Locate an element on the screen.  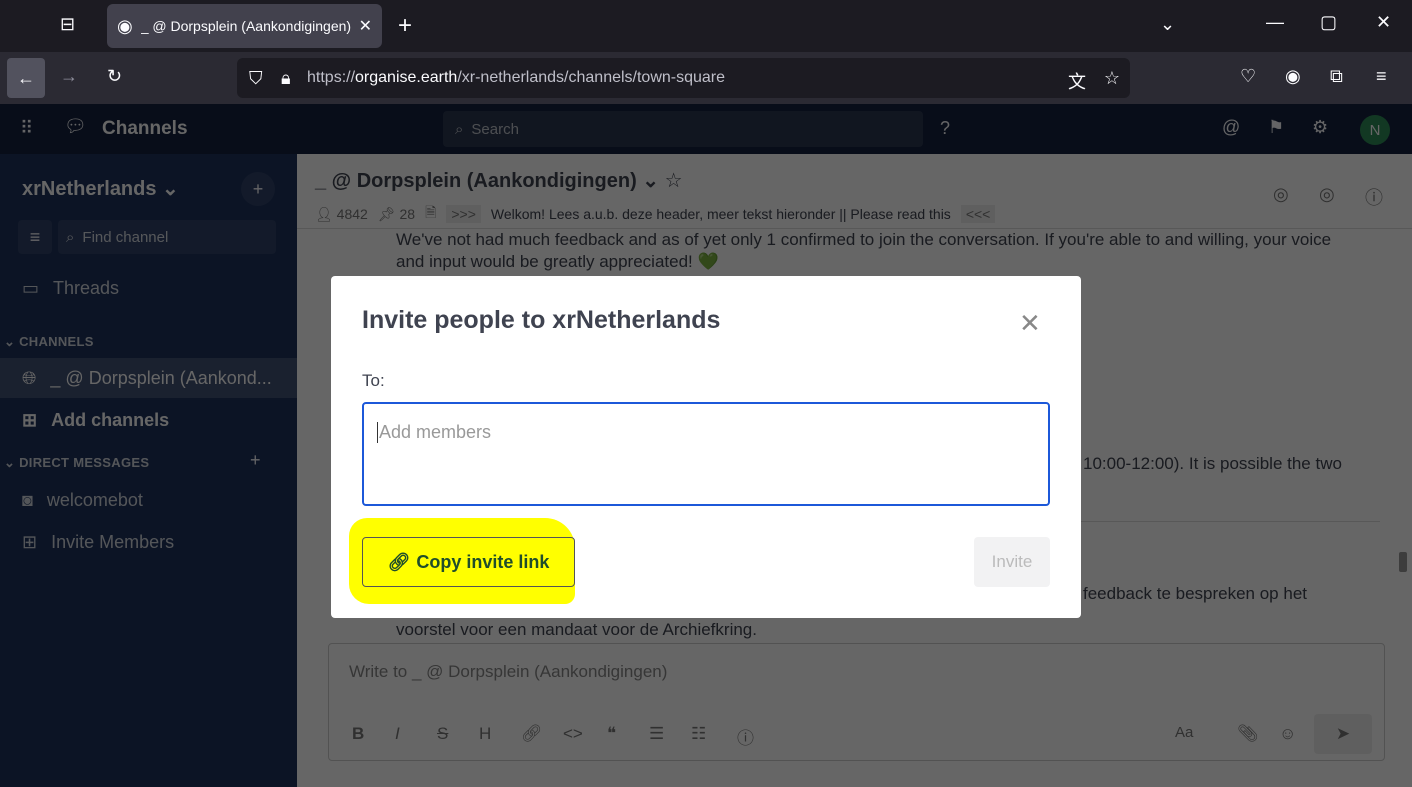
favicon-icon: ◉ is located at coordinates (125, 25).